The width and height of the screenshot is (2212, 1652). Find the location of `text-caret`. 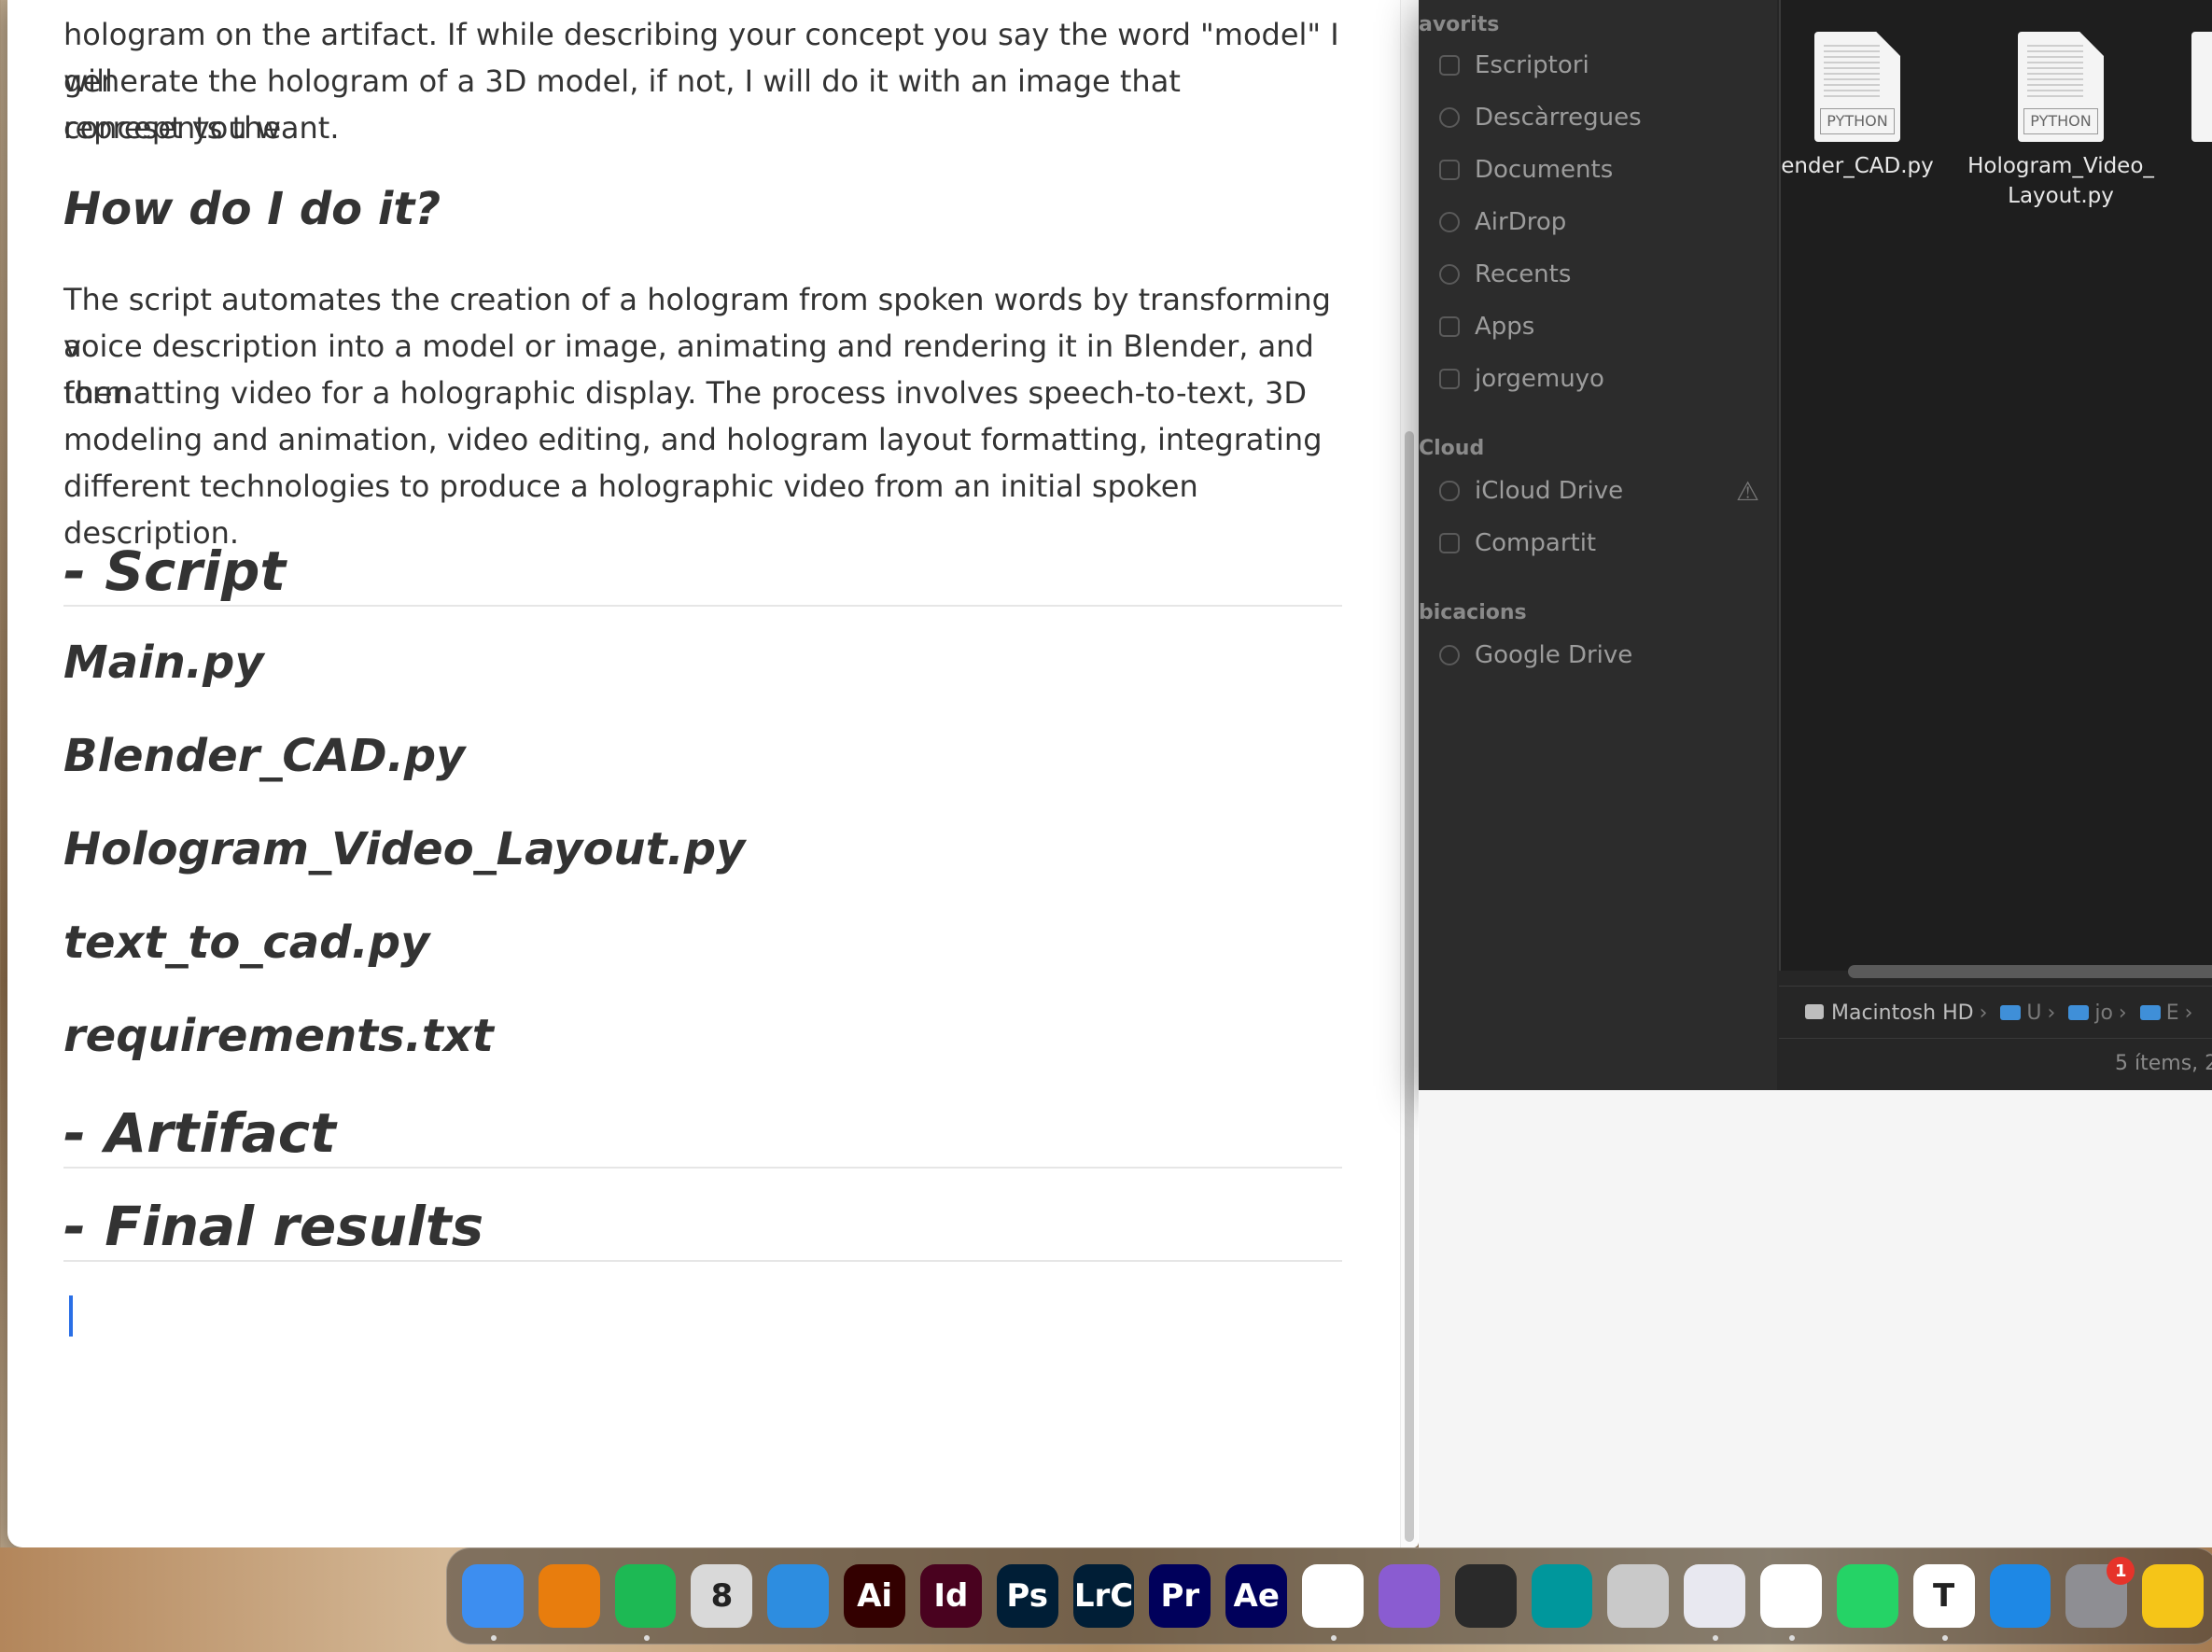

text-caret is located at coordinates (71, 1316).